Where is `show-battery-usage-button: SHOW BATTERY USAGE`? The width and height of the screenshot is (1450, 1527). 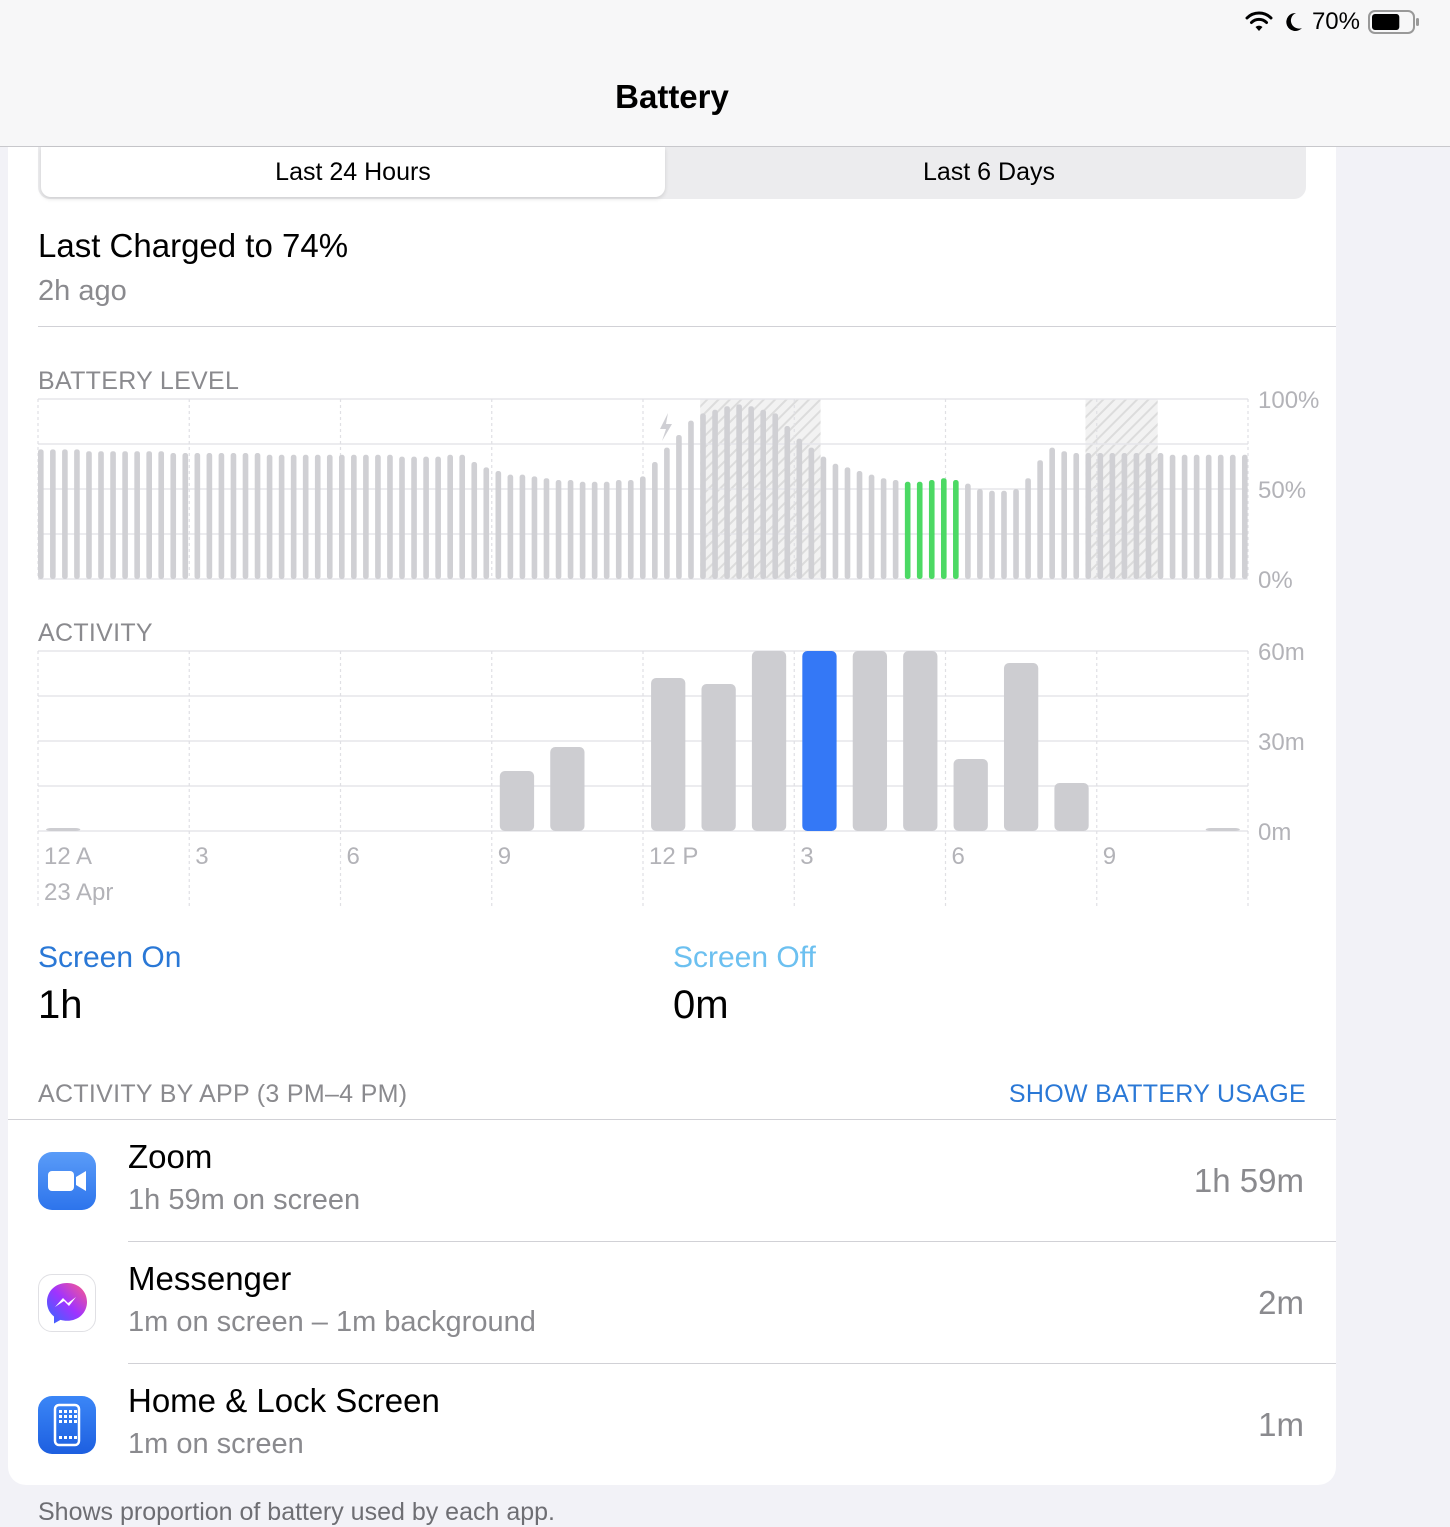 show-battery-usage-button: SHOW BATTERY USAGE is located at coordinates (1157, 1094).